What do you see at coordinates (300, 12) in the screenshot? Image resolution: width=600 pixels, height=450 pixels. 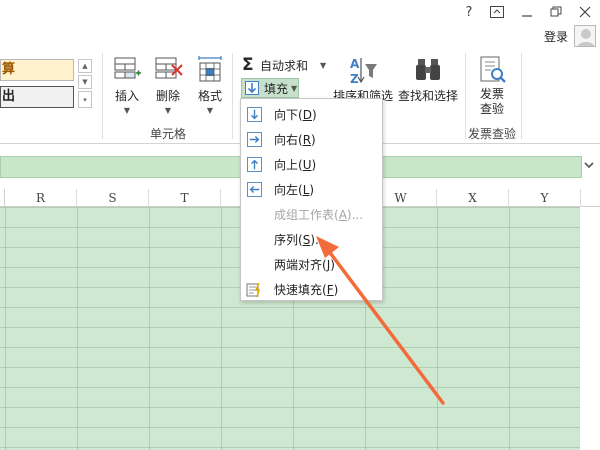 I see `title-bar: ?` at bounding box center [300, 12].